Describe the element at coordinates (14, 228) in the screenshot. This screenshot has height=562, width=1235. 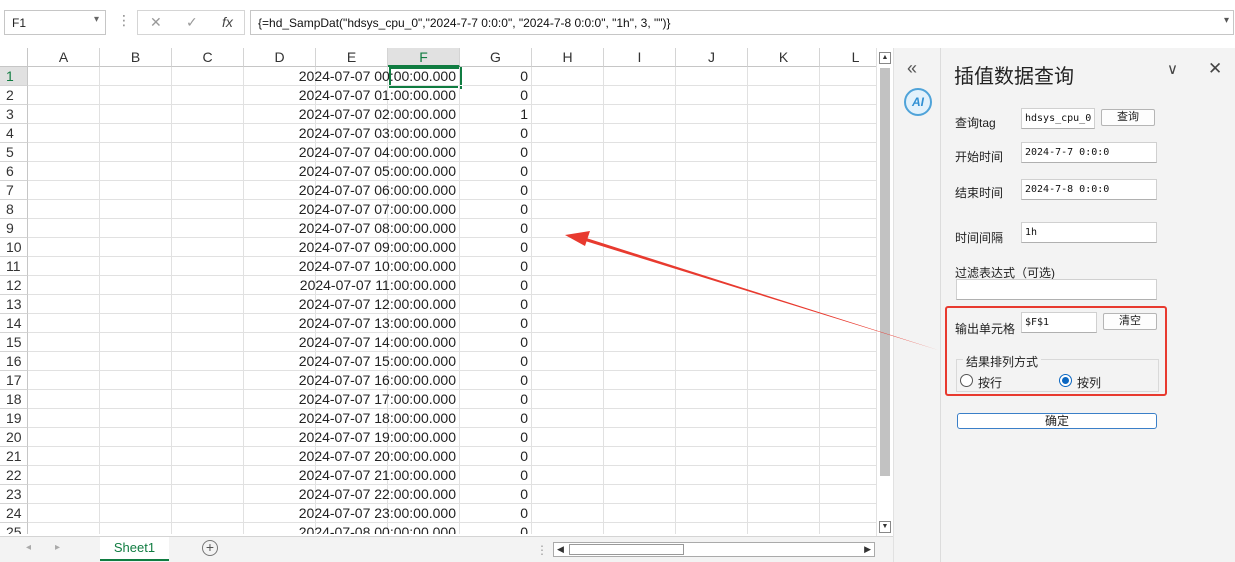
I see `row-header: 9` at that location.